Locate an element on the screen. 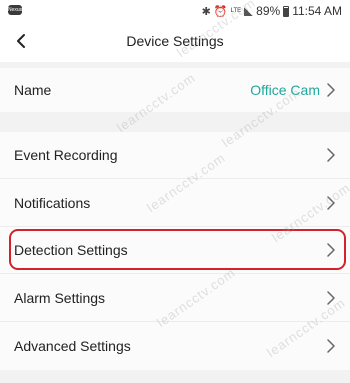  battery-percent: 89% is located at coordinates (268, 11).